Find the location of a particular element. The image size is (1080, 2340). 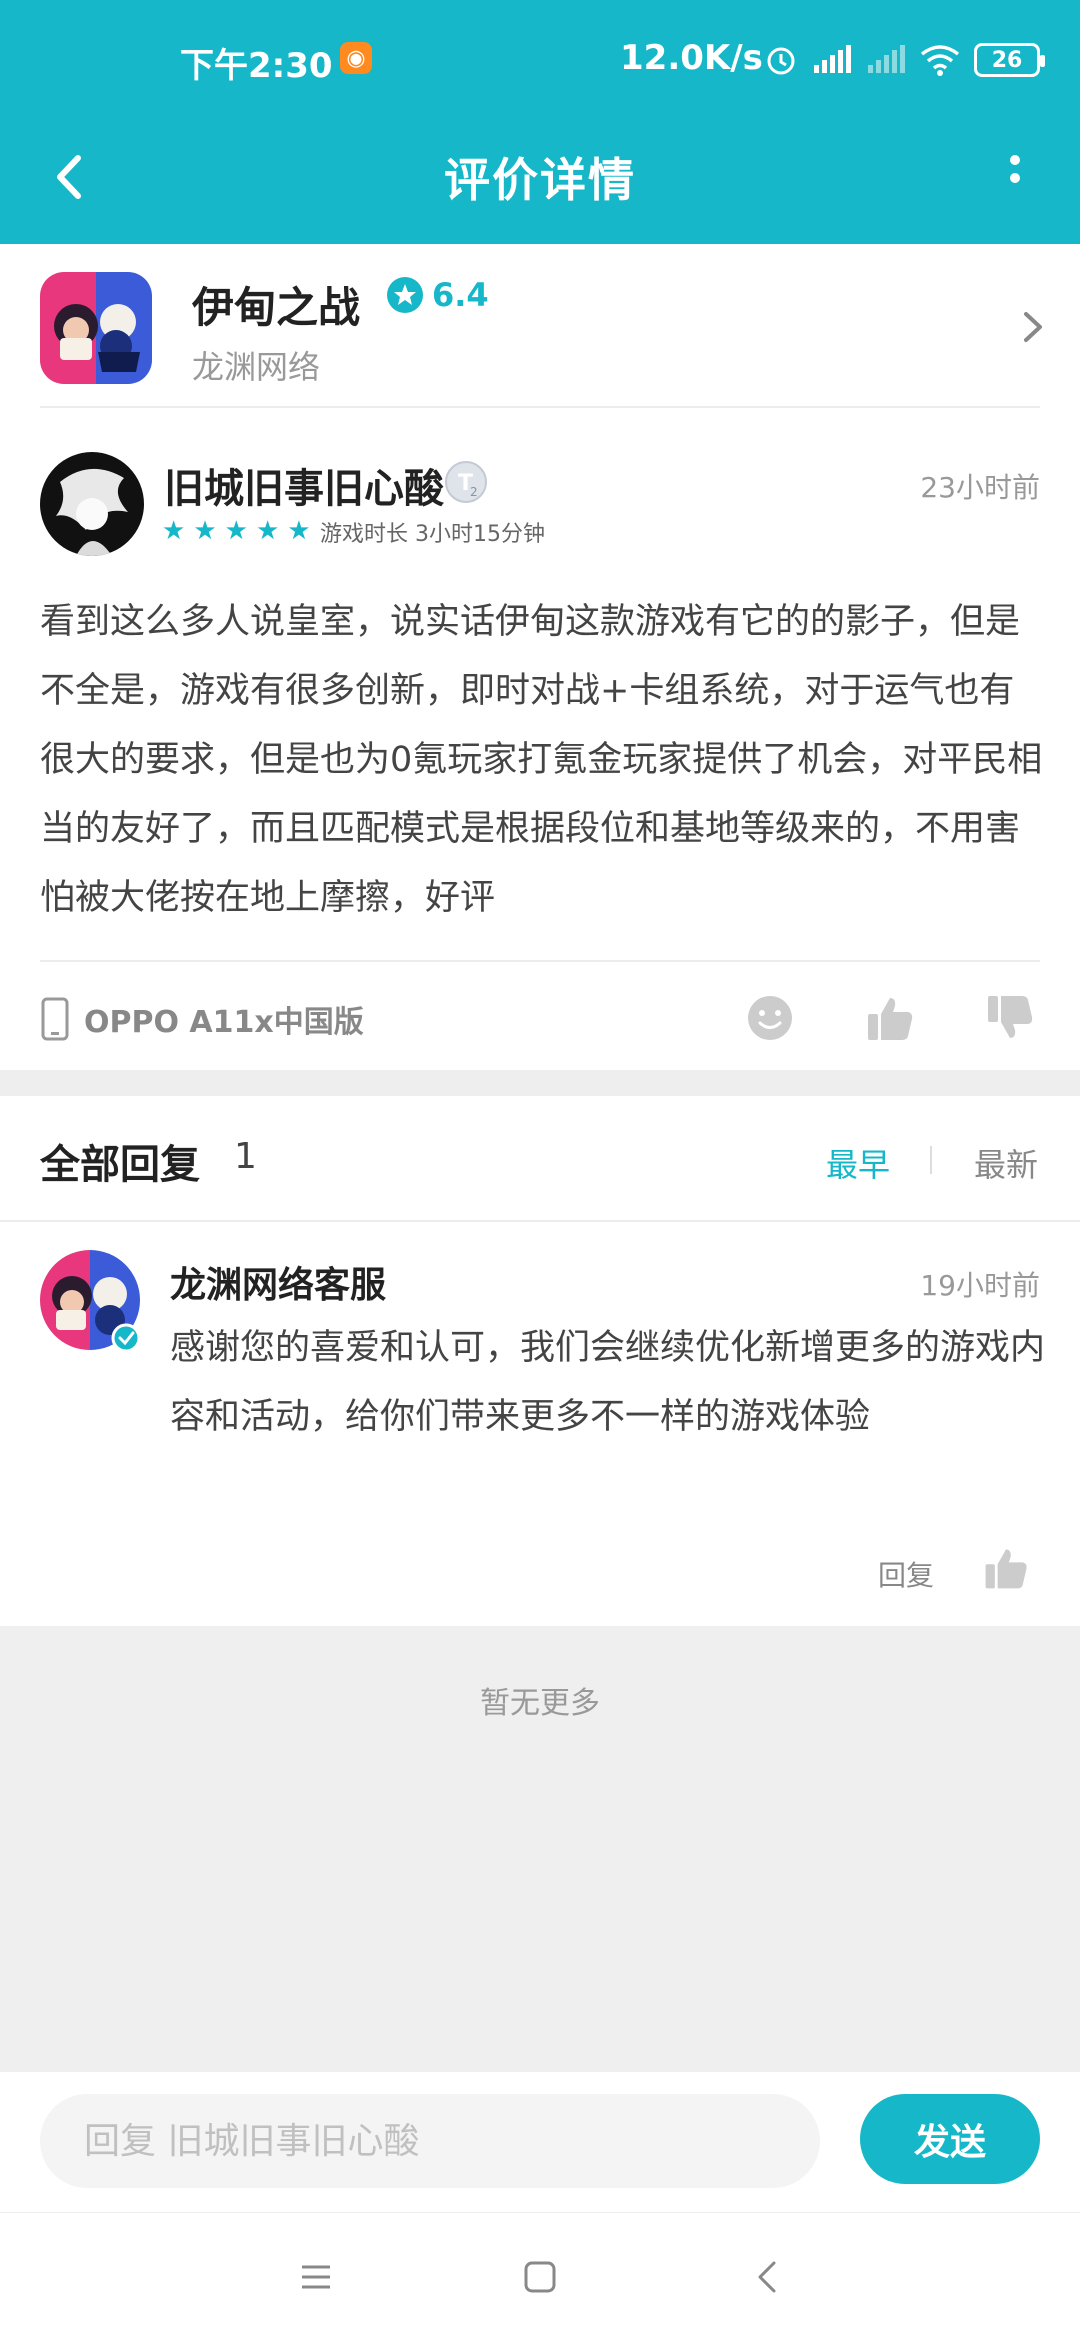

battery-icon: 26 is located at coordinates (1009, 60).